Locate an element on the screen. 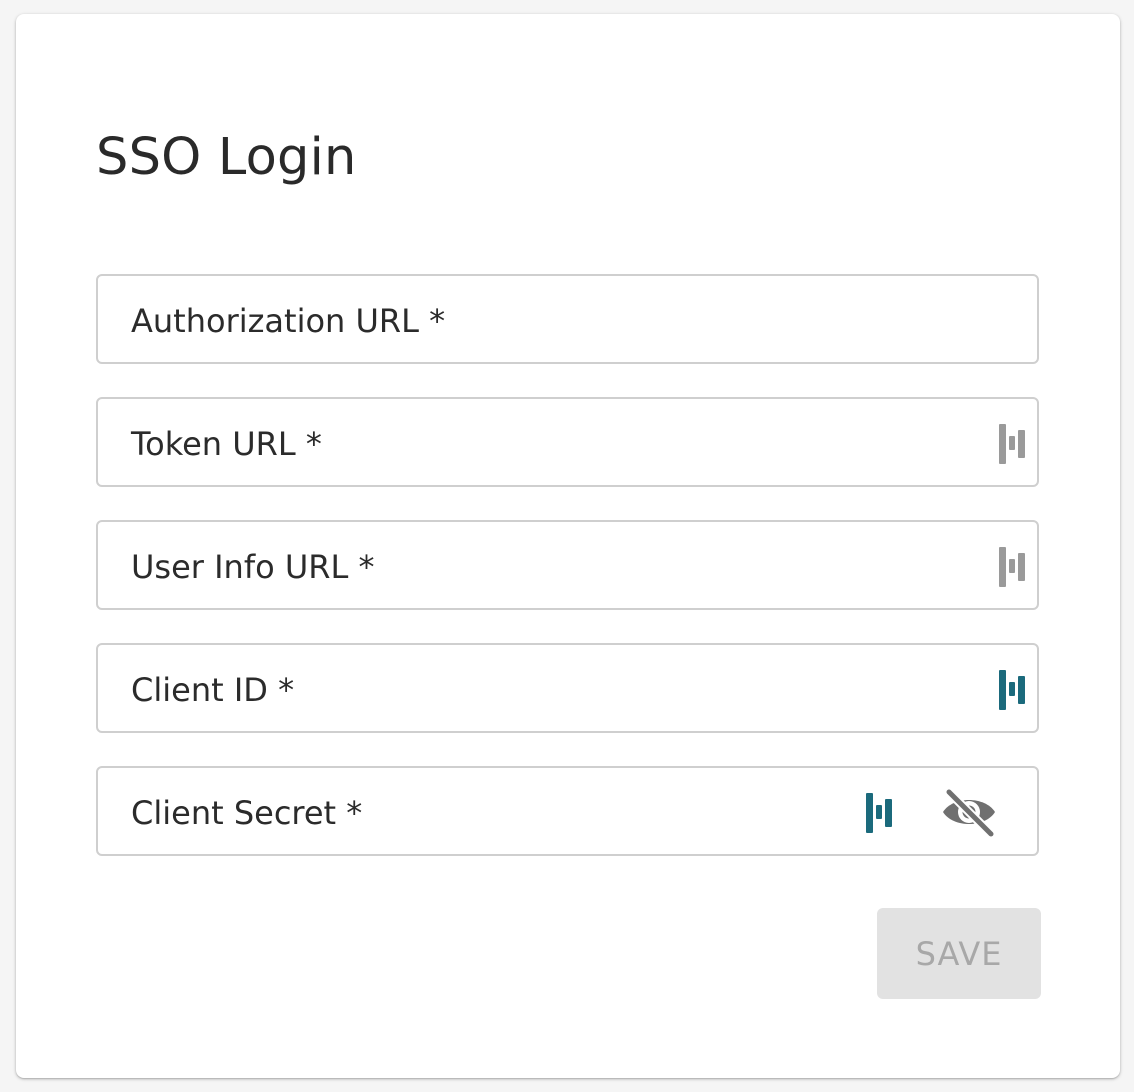 The image size is (1134, 1092). user-info-url-label: User Info URL * is located at coordinates (253, 567).